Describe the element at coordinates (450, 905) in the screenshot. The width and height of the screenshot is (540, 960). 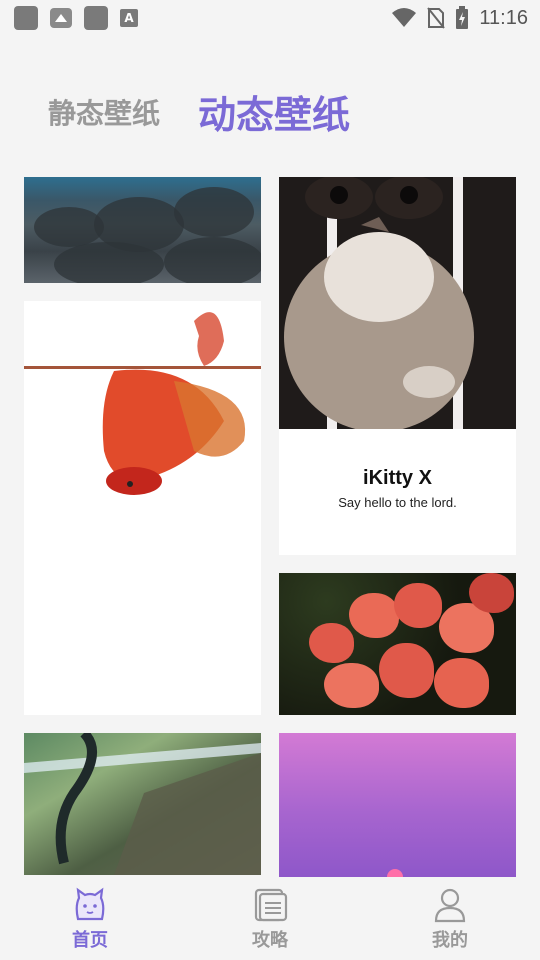
I see `person-icon` at that location.